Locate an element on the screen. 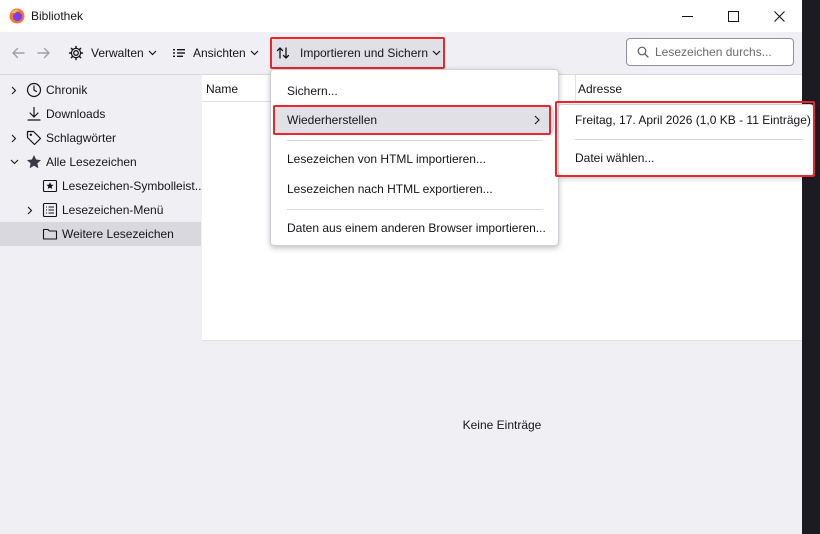 This screenshot has width=820, height=534. firefox-icon is located at coordinates (17, 16).